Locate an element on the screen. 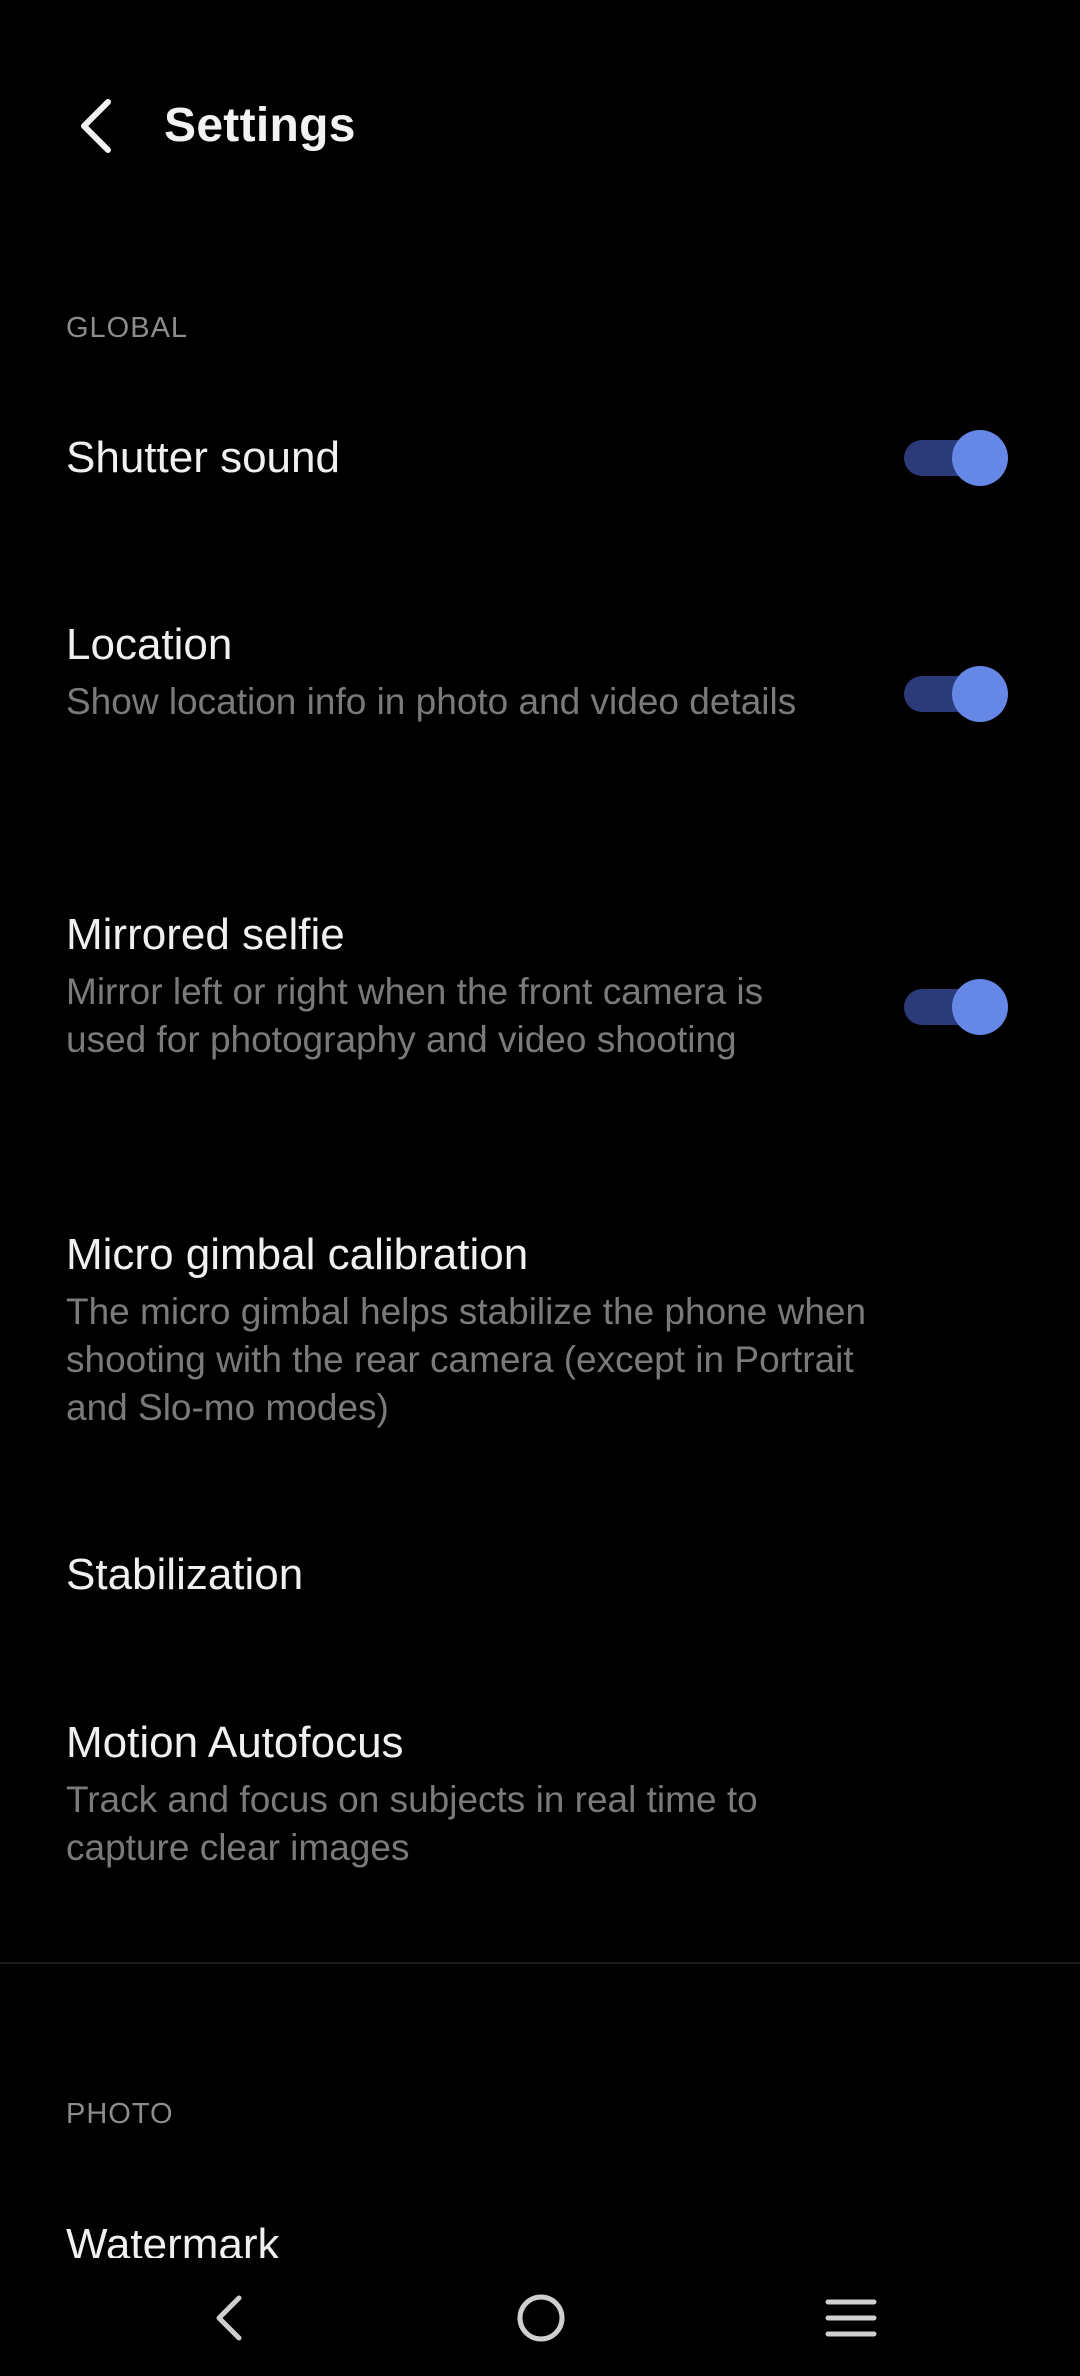 The width and height of the screenshot is (1080, 2376). circle-home-icon is located at coordinates (541, 2318).